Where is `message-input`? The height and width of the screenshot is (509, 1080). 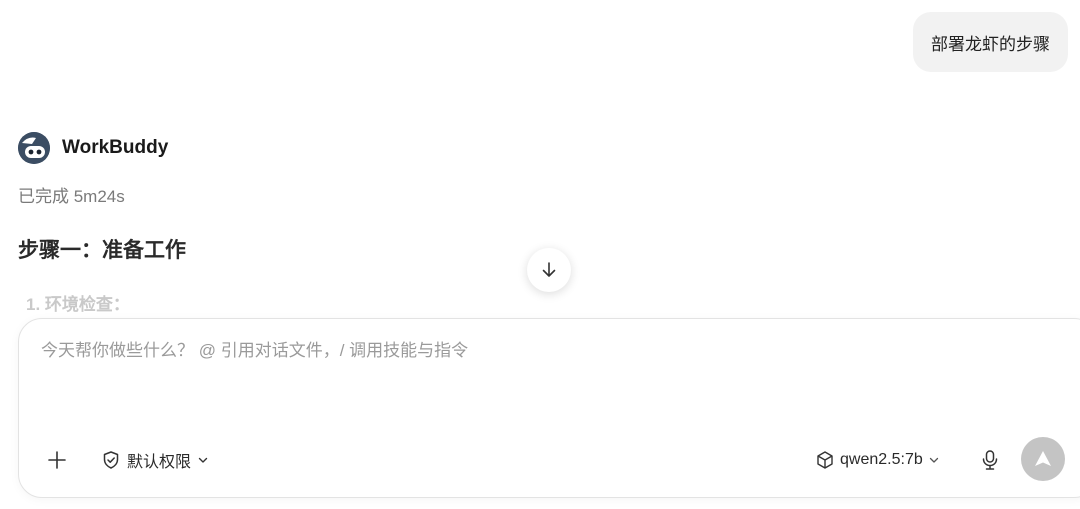 message-input is located at coordinates (491, 351).